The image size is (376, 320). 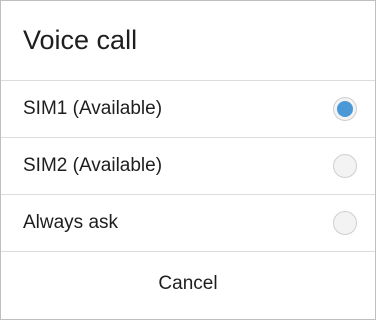 I want to click on radio-selected-dot, so click(x=345, y=109).